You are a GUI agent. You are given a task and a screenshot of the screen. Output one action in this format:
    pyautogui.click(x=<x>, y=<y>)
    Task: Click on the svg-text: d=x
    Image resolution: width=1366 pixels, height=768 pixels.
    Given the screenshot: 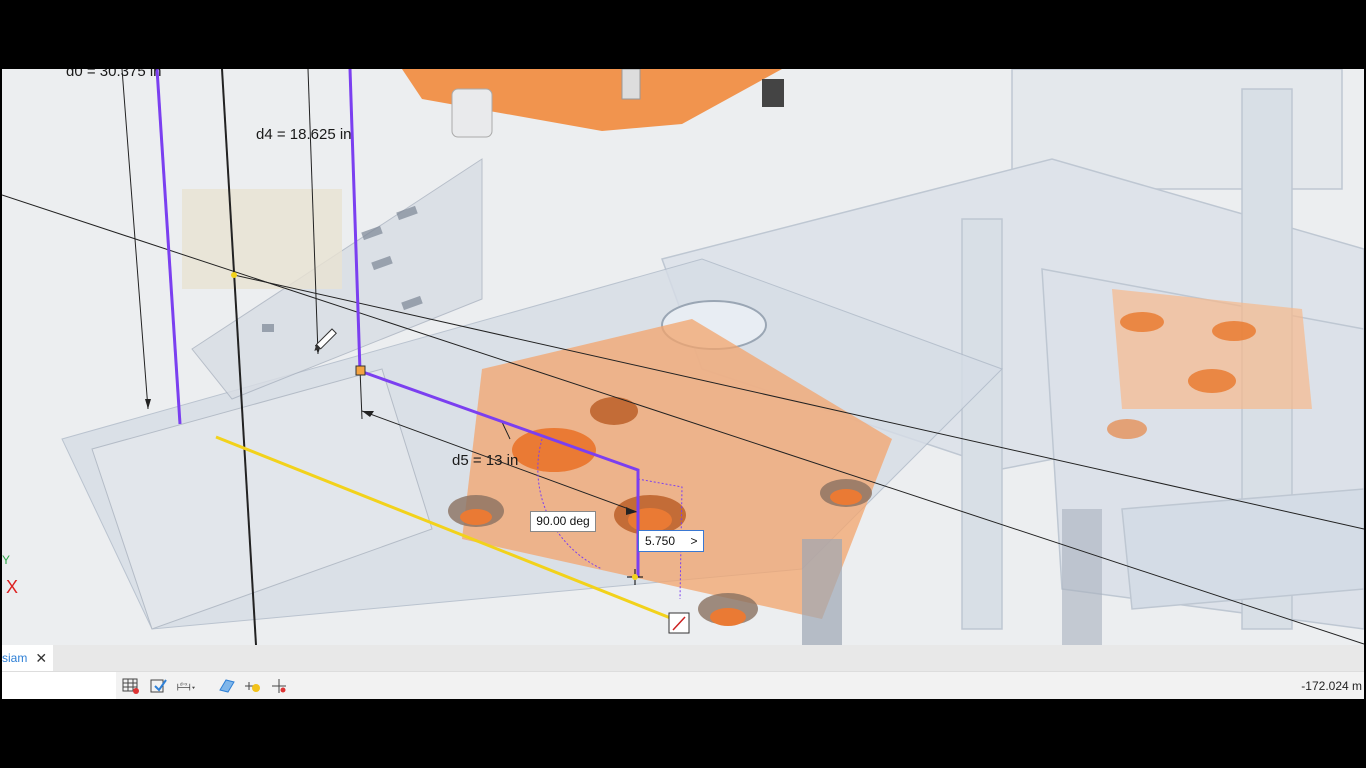 What is the action you would take?
    pyautogui.click(x=184, y=683)
    